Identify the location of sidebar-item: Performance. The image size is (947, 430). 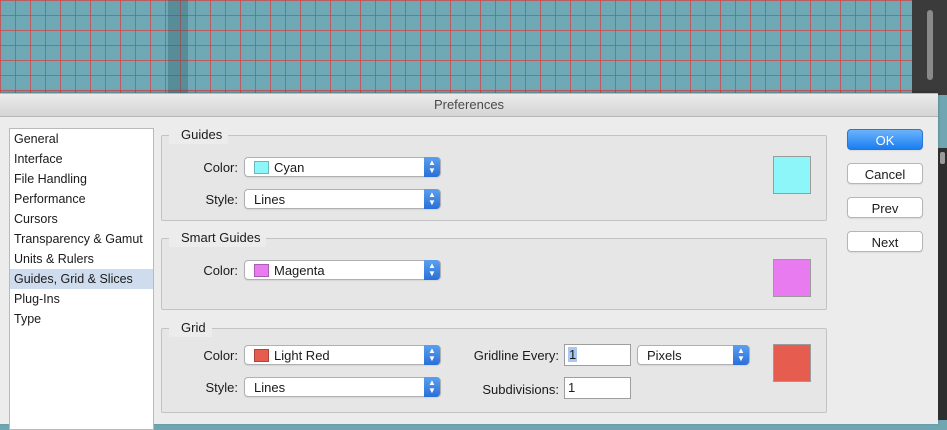
(81, 199).